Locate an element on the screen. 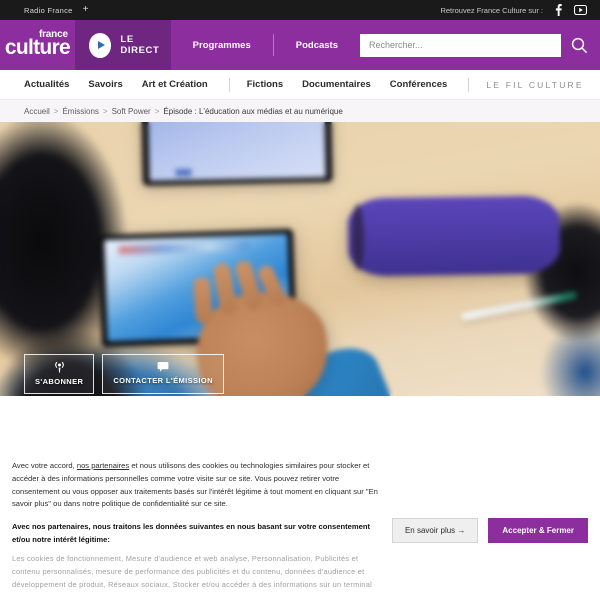  search-button is located at coordinates (579, 45).